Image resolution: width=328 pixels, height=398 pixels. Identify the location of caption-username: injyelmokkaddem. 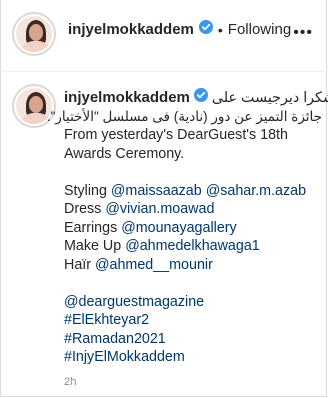
(127, 98).